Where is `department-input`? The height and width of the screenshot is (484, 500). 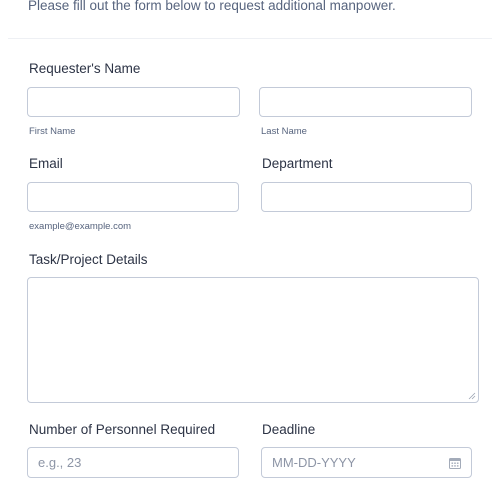 department-input is located at coordinates (366, 197).